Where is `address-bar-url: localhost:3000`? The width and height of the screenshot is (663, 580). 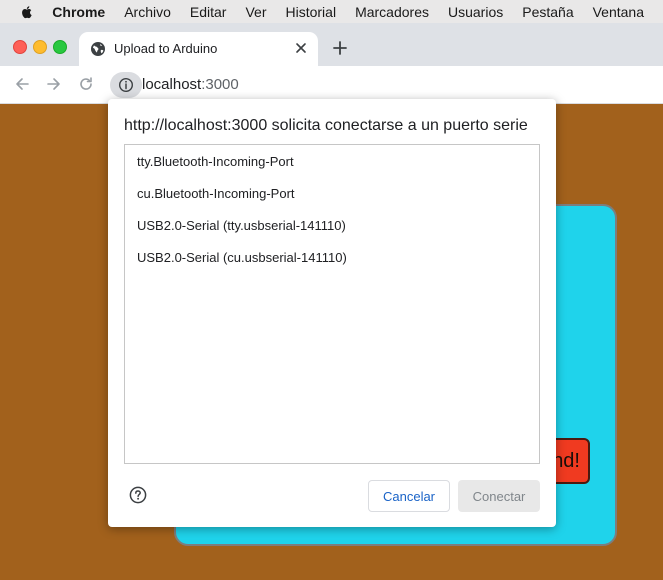
address-bar-url: localhost:3000 is located at coordinates (190, 84).